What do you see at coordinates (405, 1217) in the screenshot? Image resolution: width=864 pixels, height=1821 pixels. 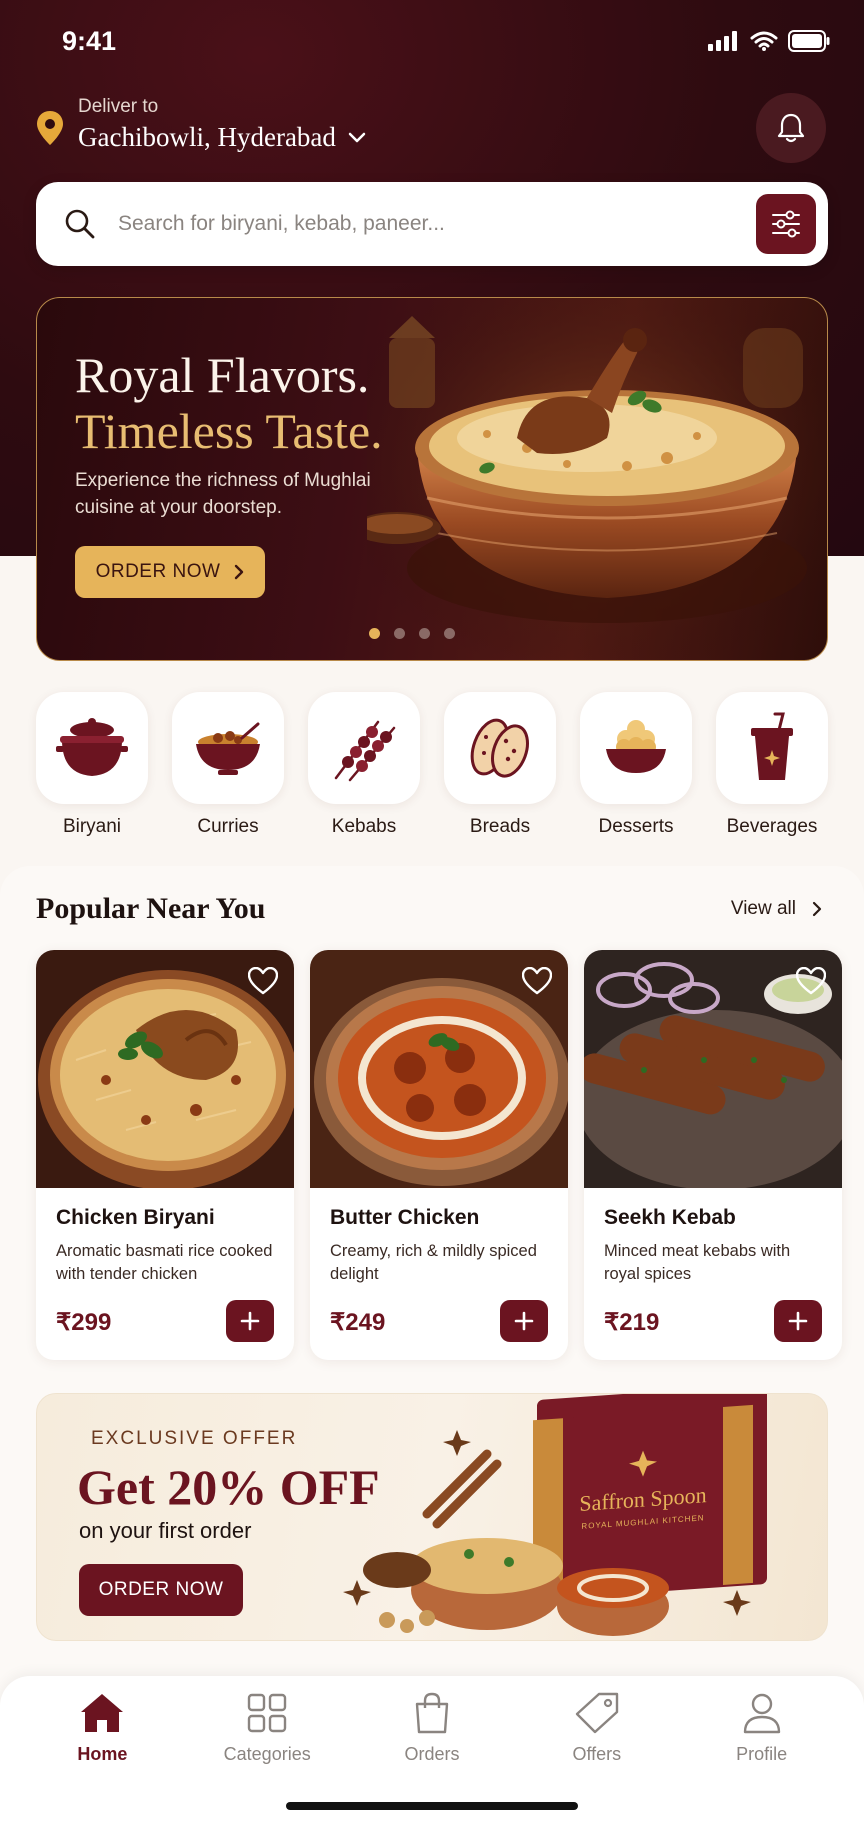 I see `item-name: Butter Chicken` at bounding box center [405, 1217].